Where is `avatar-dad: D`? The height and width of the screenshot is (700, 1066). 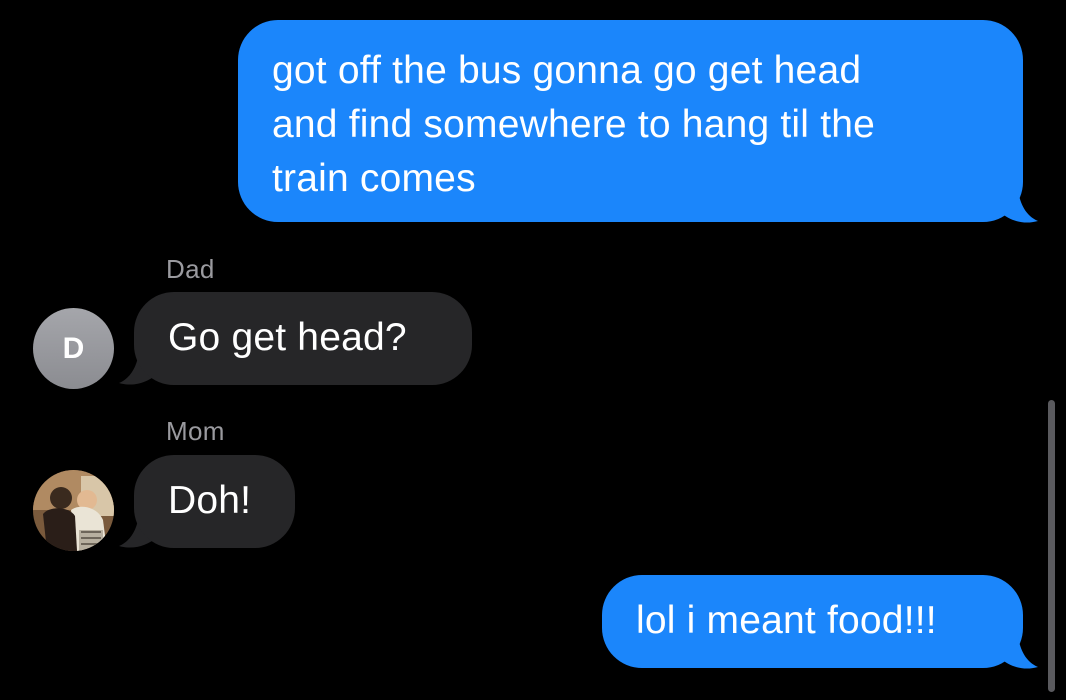 avatar-dad: D is located at coordinates (73, 348).